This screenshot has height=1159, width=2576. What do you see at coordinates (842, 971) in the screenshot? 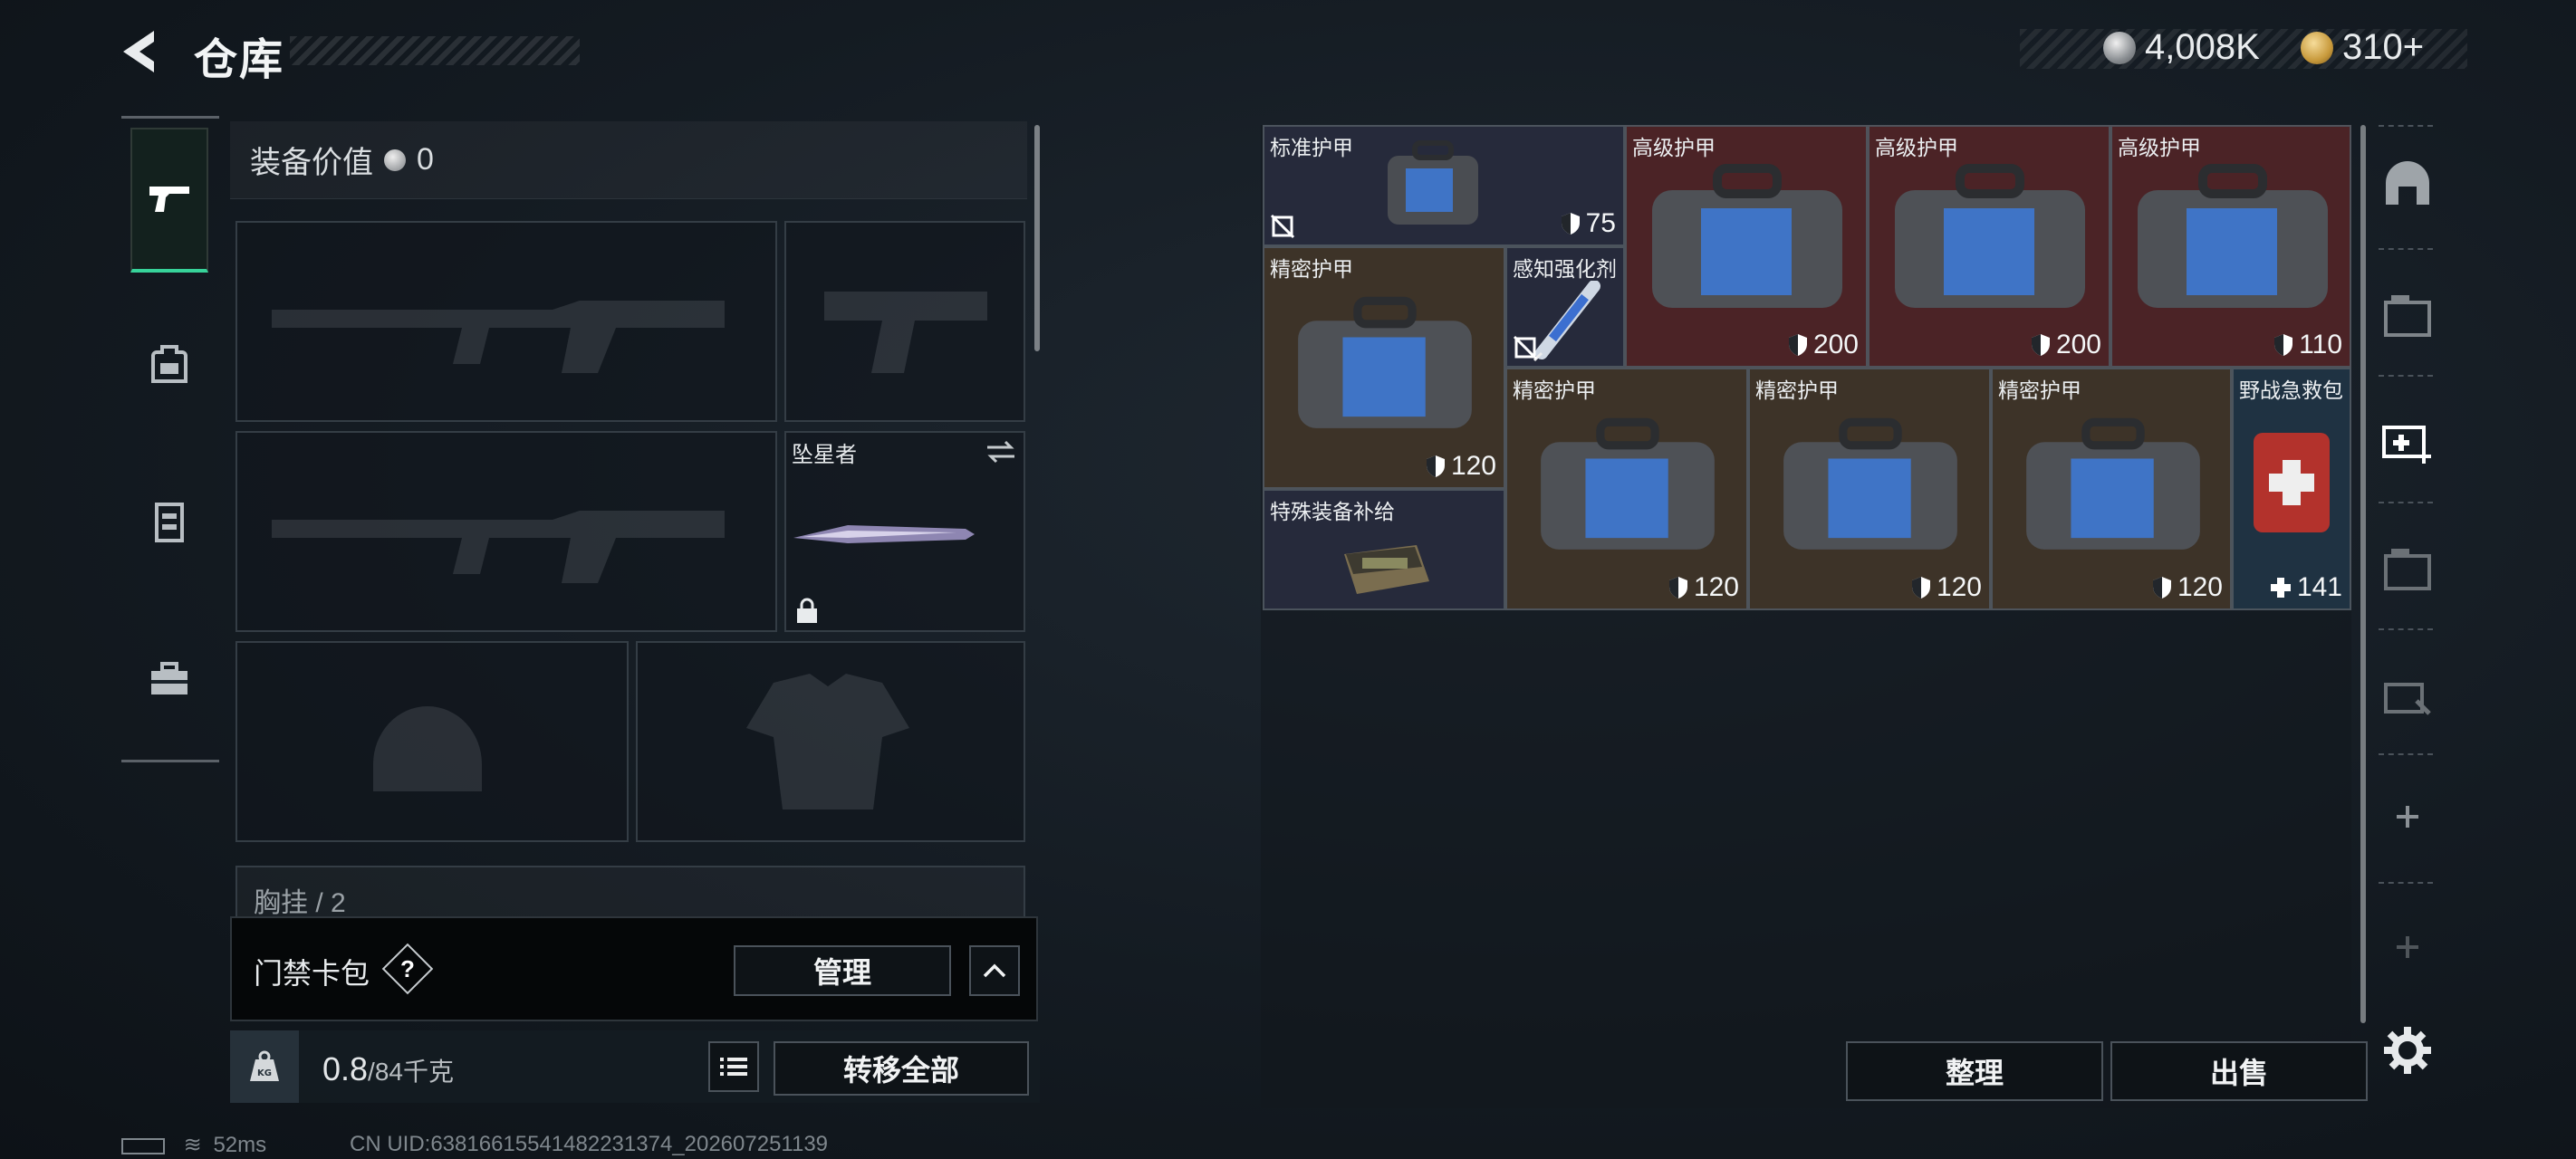
I see `manage-button: 管理` at bounding box center [842, 971].